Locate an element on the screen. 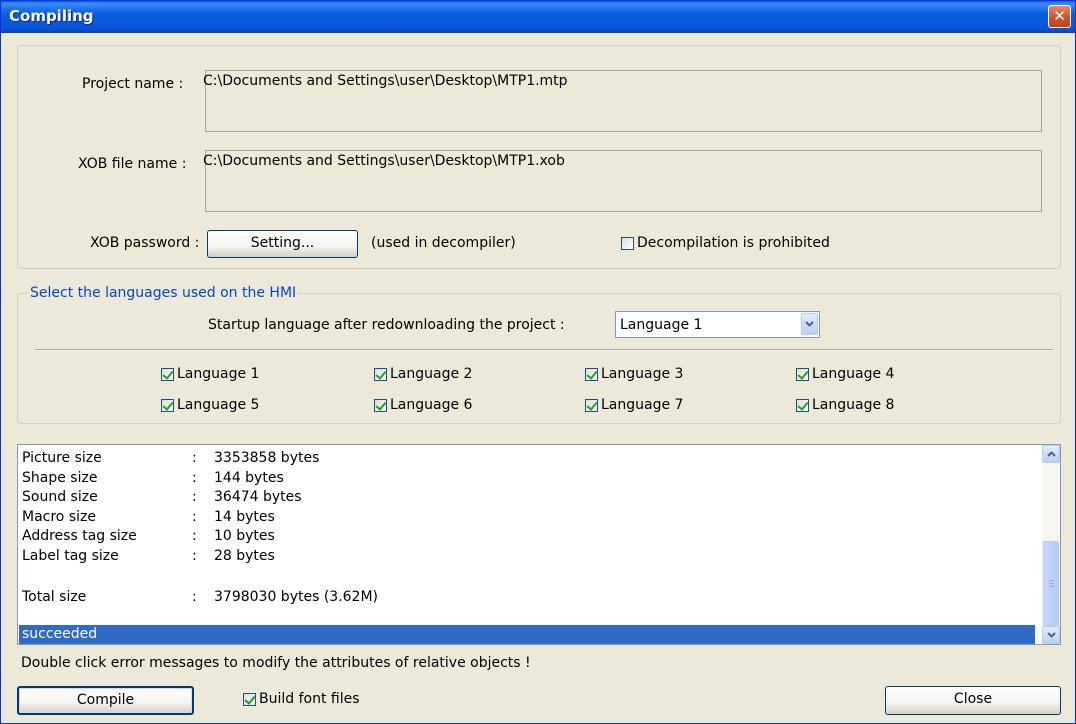 Image resolution: width=1076 pixels, height=724 pixels. log-row: Macro size:14 bytes is located at coordinates (148, 517).